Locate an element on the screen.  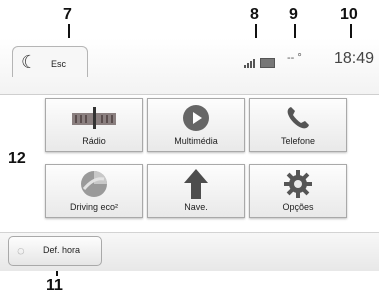
clock-time: 18:49 is located at coordinates (354, 58).